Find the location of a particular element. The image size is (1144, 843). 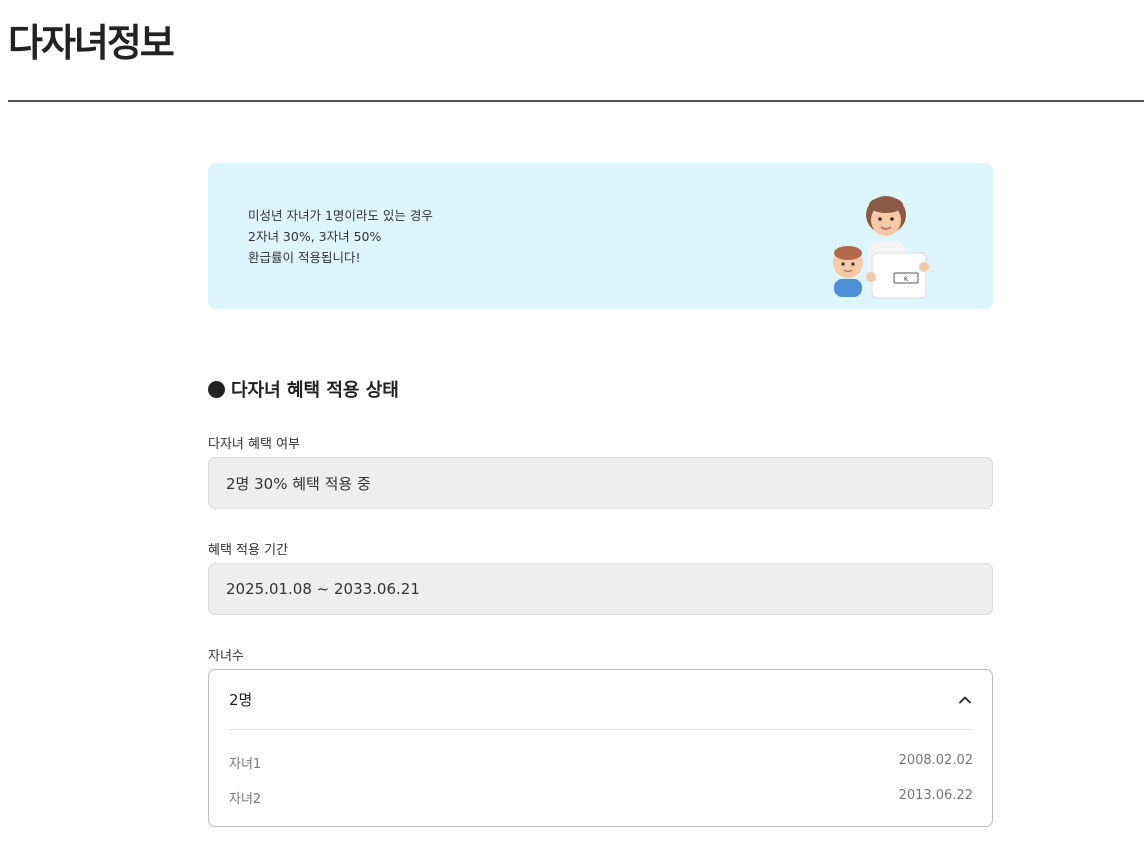

child-birthdate: 2013.06.22 is located at coordinates (935, 795).